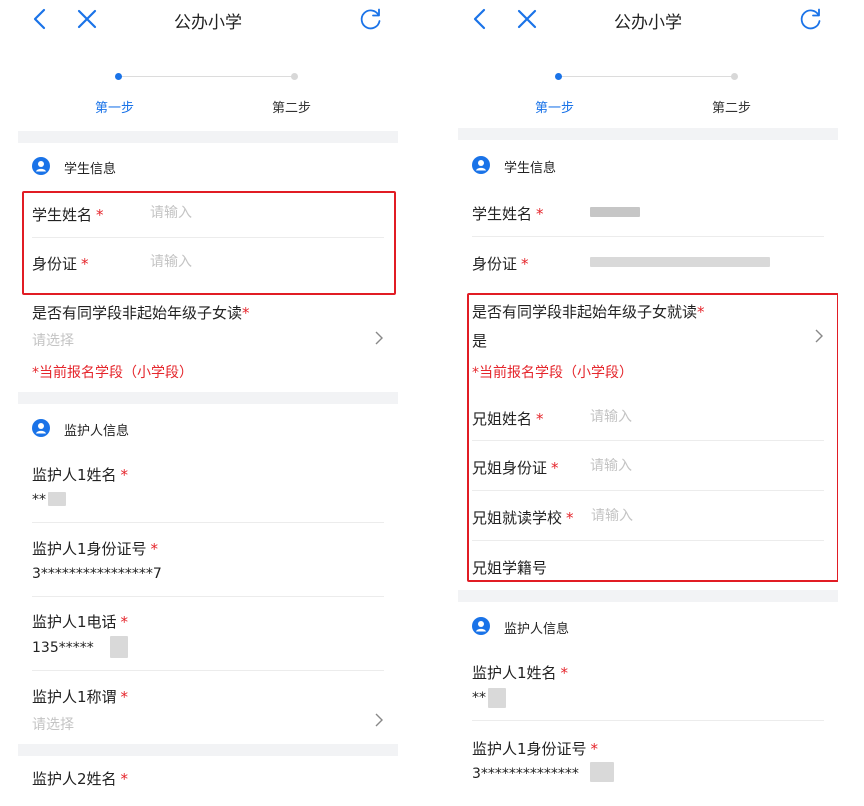 This screenshot has height=806, width=864. Describe the element at coordinates (508, 419) in the screenshot. I see `sibling-name-label: 兄姐姓名 *` at that location.